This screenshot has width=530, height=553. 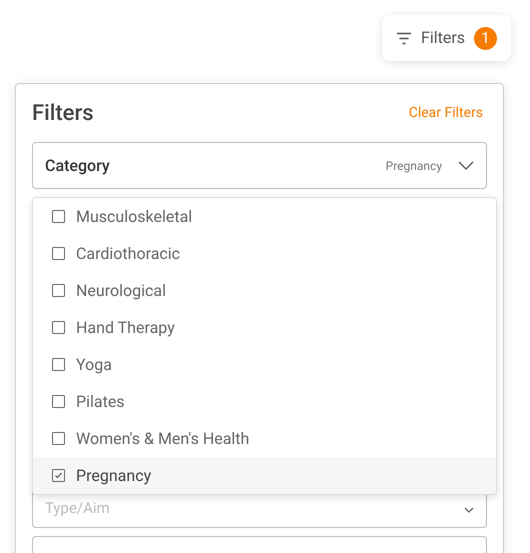 What do you see at coordinates (78, 508) in the screenshot?
I see `select-placeholder: Type/Aim` at bounding box center [78, 508].